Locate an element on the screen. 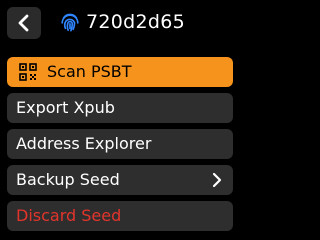 The width and height of the screenshot is (320, 240). discard-seed-button: Discard Seed is located at coordinates (120, 216).